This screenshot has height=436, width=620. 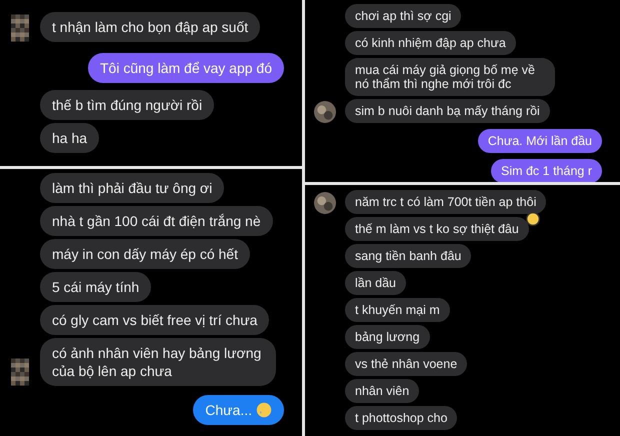 What do you see at coordinates (132, 188) in the screenshot?
I see `message-text: làm thì phải đầu tư ông ơi` at bounding box center [132, 188].